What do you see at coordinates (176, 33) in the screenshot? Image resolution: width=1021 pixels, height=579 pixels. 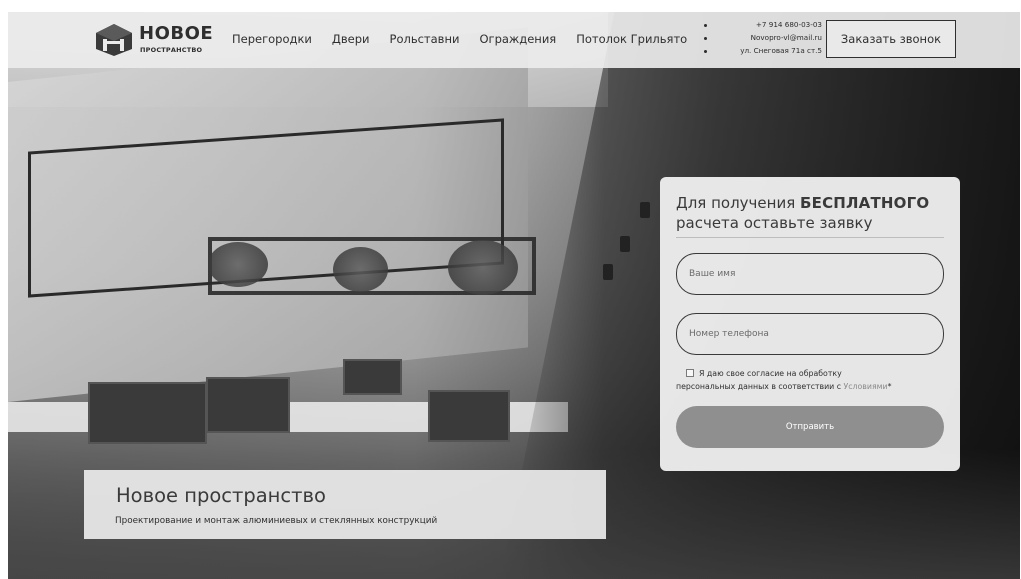 I see `logo-title: НОВОЕ` at bounding box center [176, 33].